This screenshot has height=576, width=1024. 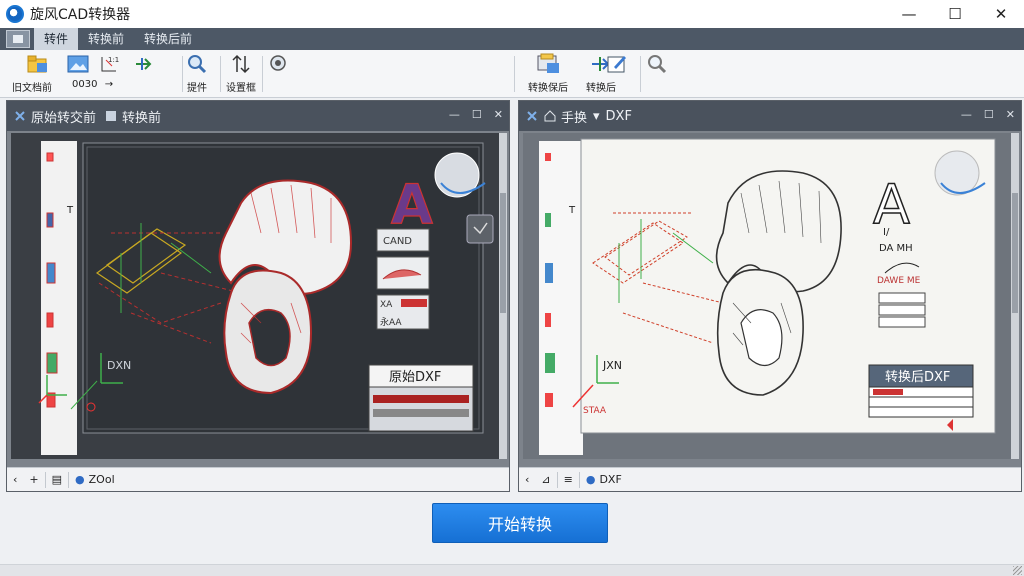 I want to click on svg-text: 1:1, so click(x=113, y=60).